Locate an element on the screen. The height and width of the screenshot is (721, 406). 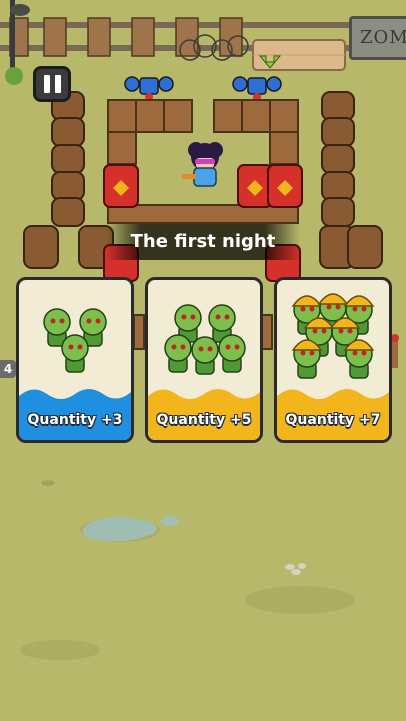
pause-icon-bar-right is located at coordinates (57, 84).